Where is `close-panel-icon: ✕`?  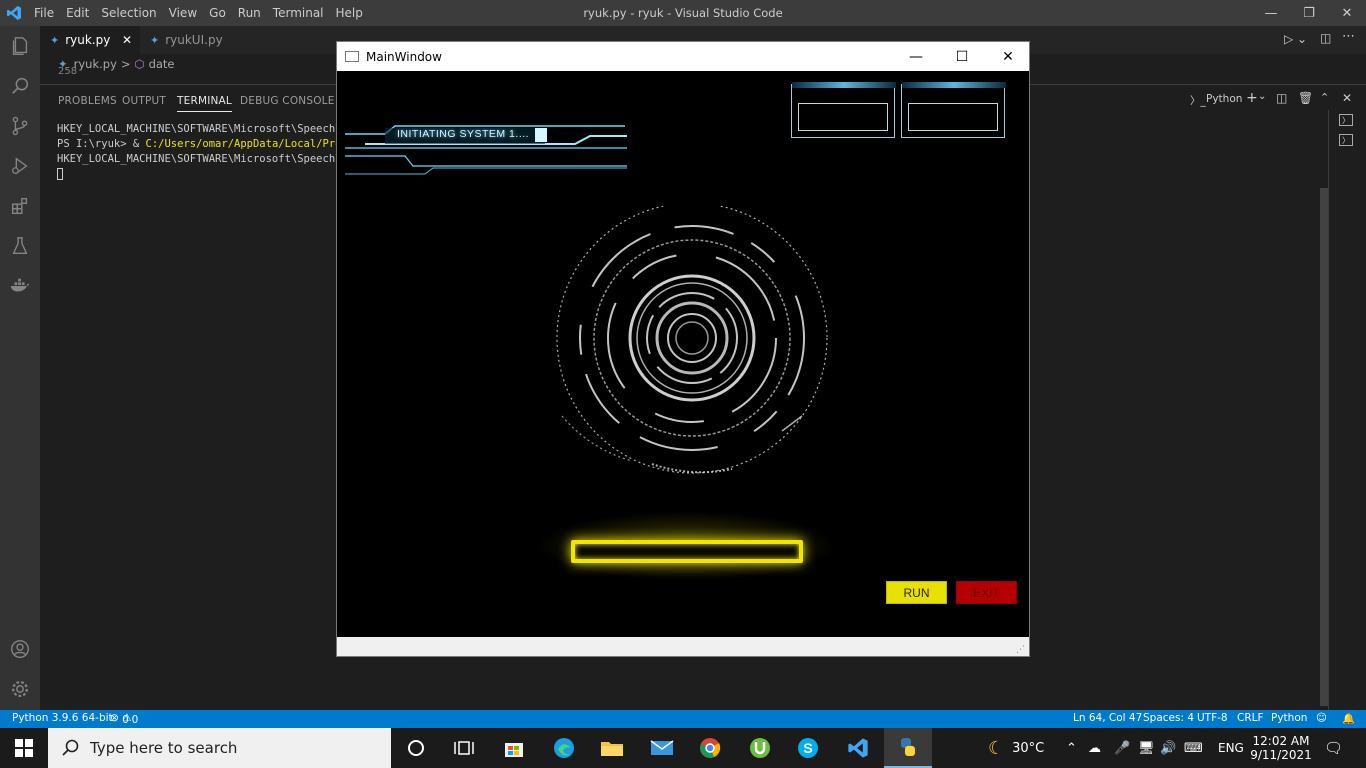
close-panel-icon: ✕ is located at coordinates (1347, 98).